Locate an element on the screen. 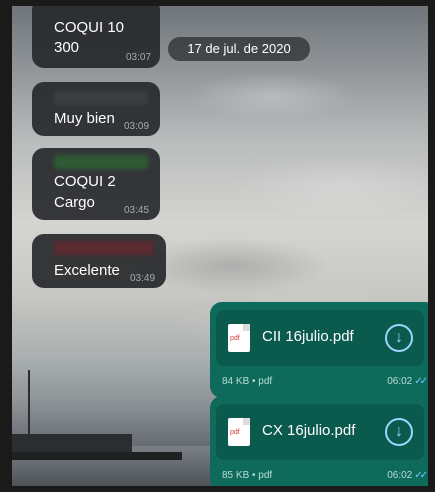  message-text: Muy bien is located at coordinates (84, 118).